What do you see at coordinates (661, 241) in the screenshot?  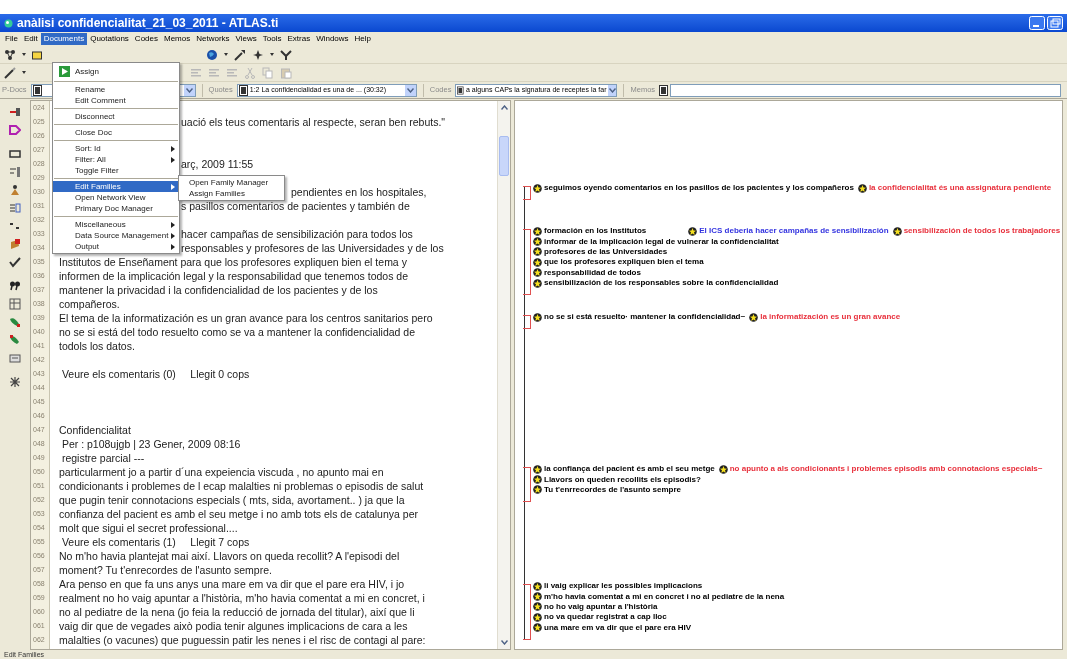 I see `code-label: informar de la implicación legal de vulnerar la confidencialitat` at bounding box center [661, 241].